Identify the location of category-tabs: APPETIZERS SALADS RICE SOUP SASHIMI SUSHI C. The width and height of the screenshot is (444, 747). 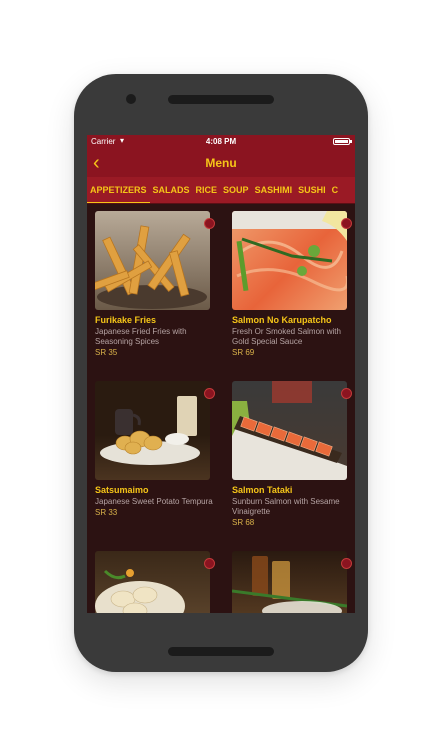
(221, 190).